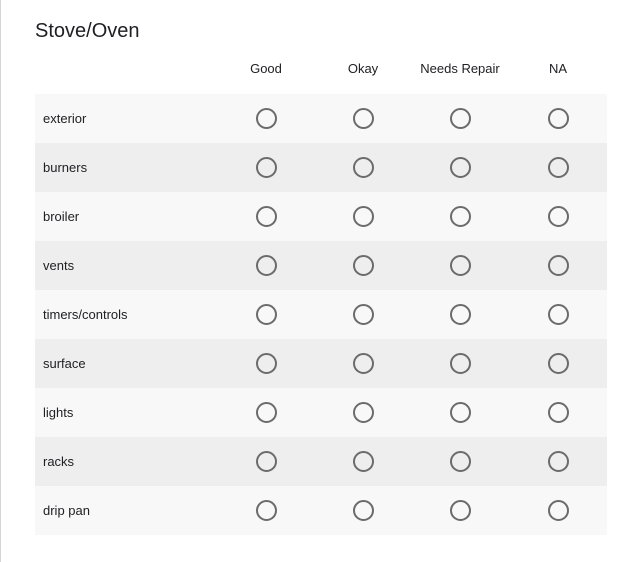  Describe the element at coordinates (321, 363) in the screenshot. I see `grid-row-surface: surface` at that location.